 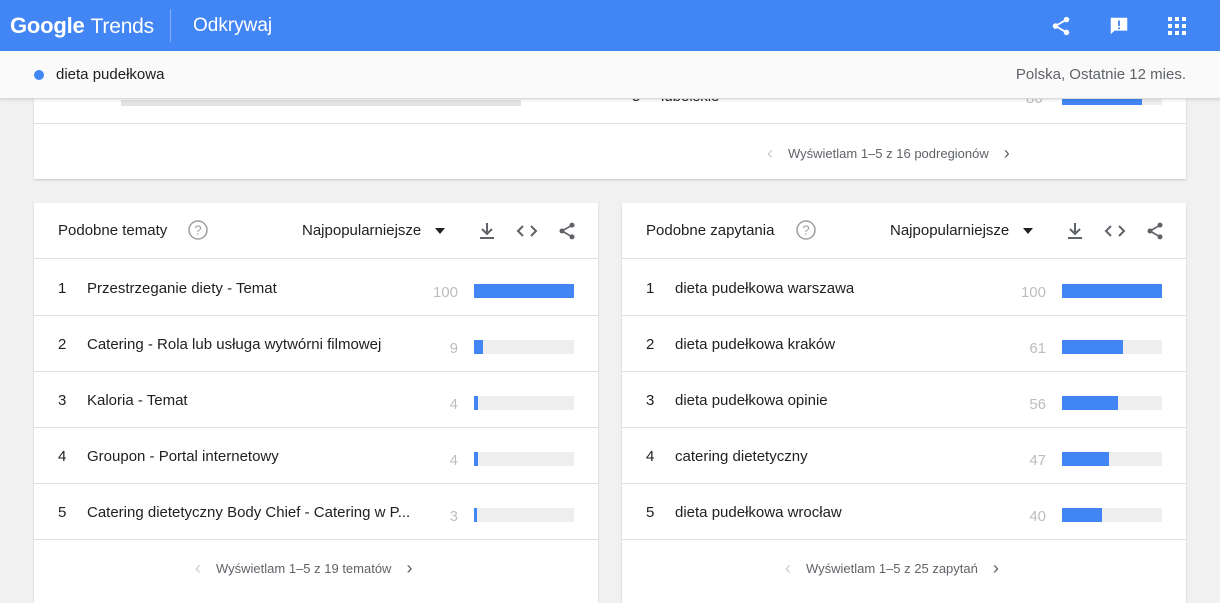 I want to click on item-rank: 4, so click(x=650, y=456).